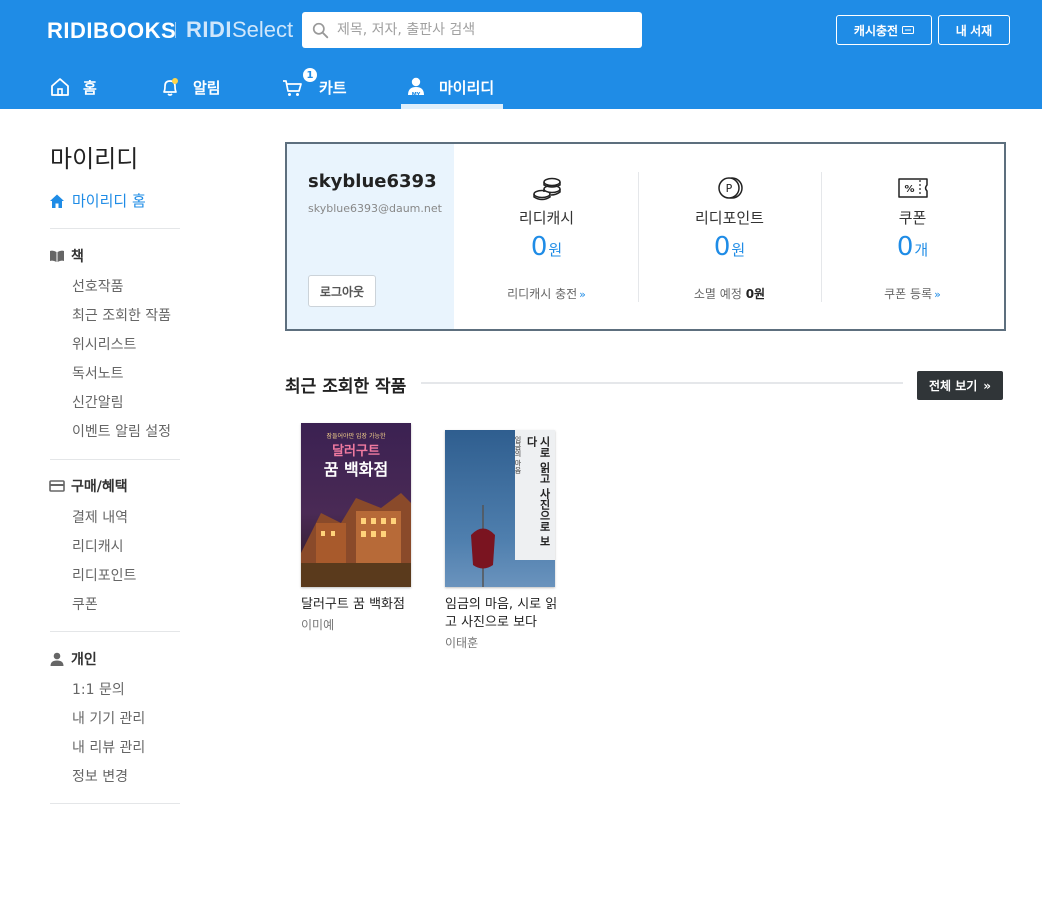 The height and width of the screenshot is (917, 1042). I want to click on stat-unit: 개, so click(921, 250).